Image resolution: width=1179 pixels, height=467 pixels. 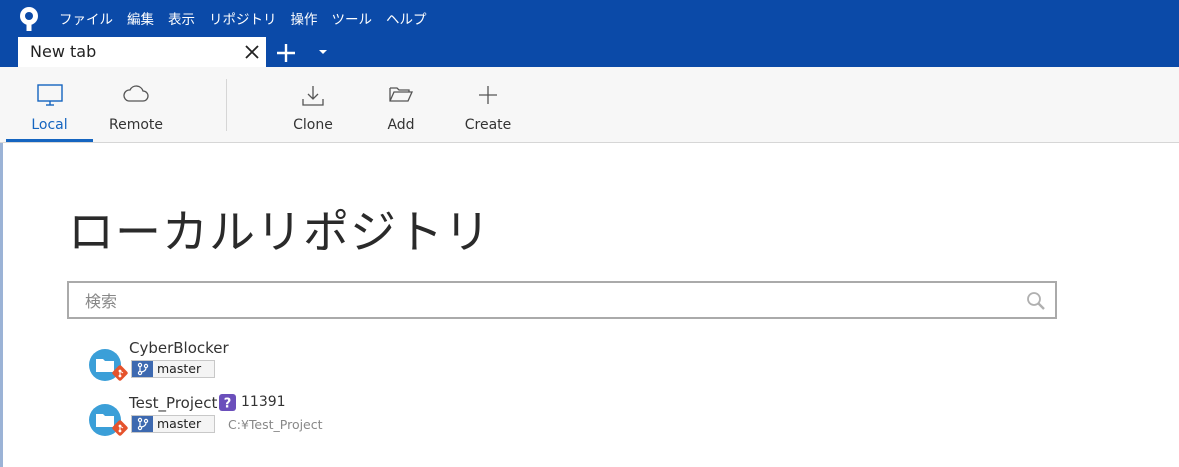 What do you see at coordinates (252, 52) in the screenshot?
I see `close-icon` at bounding box center [252, 52].